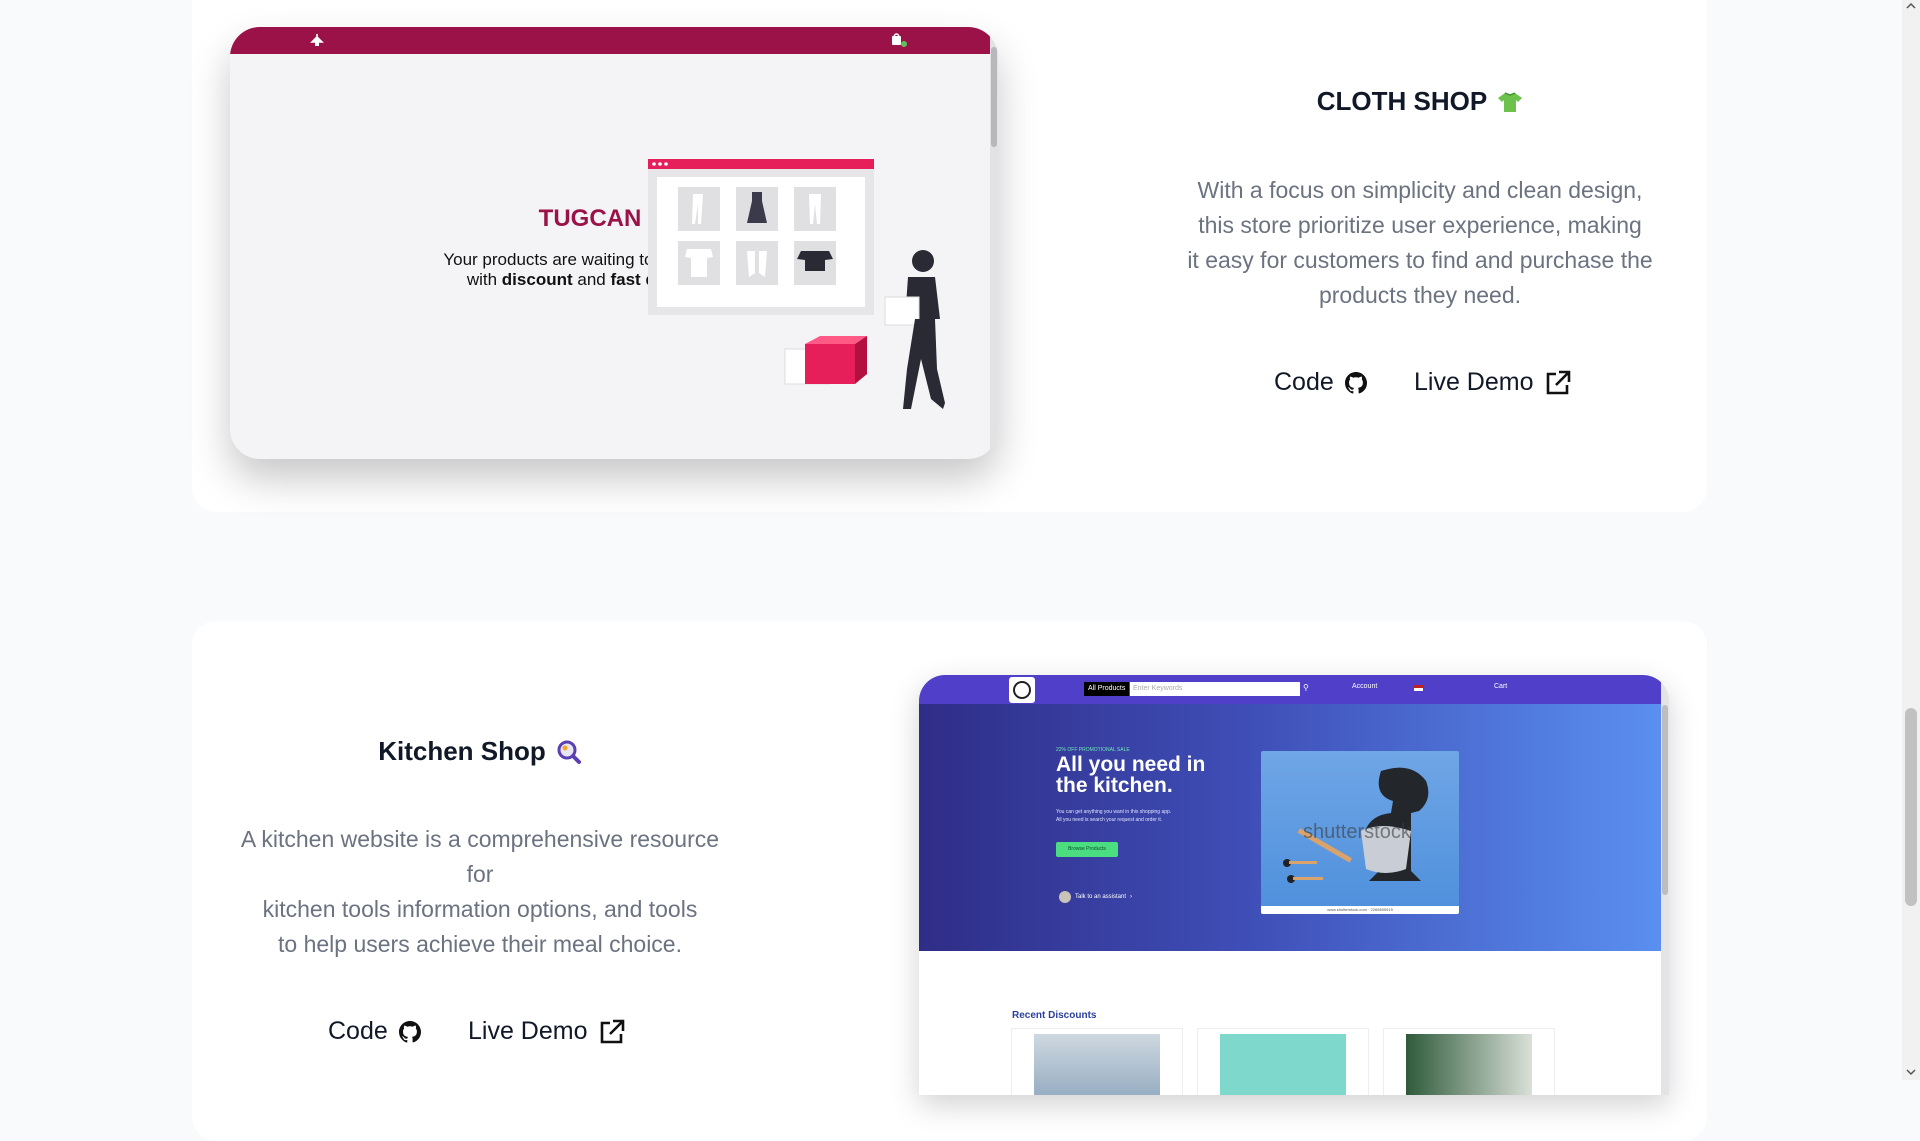  What do you see at coordinates (1215, 689) in the screenshot?
I see `search-input: Enter Keywords` at bounding box center [1215, 689].